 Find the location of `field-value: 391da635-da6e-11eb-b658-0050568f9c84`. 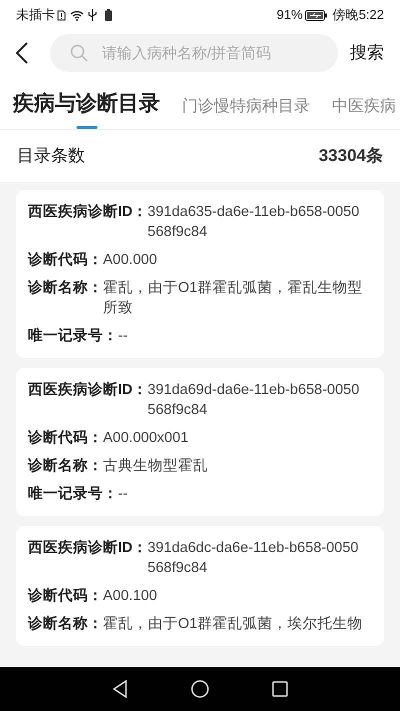

field-value: 391da635-da6e-11eb-b658-0050568f9c84 is located at coordinates (254, 222).